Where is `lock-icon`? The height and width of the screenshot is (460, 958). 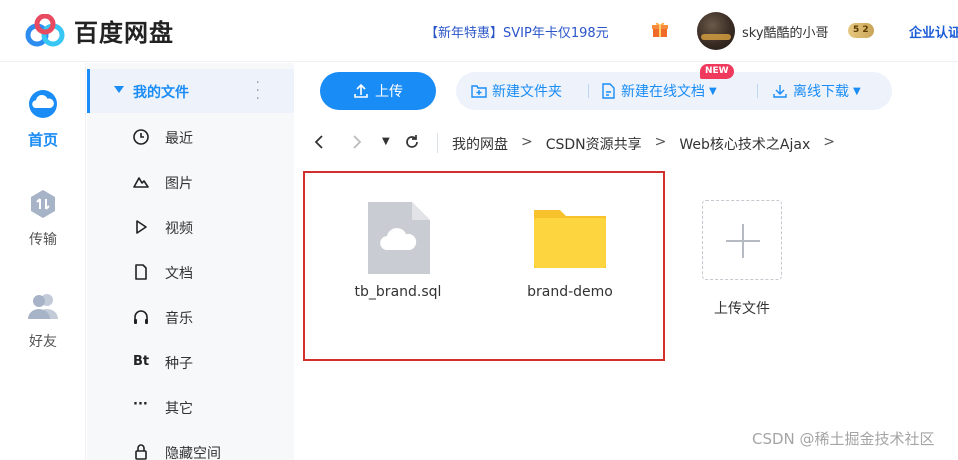
lock-icon is located at coordinates (141, 452).